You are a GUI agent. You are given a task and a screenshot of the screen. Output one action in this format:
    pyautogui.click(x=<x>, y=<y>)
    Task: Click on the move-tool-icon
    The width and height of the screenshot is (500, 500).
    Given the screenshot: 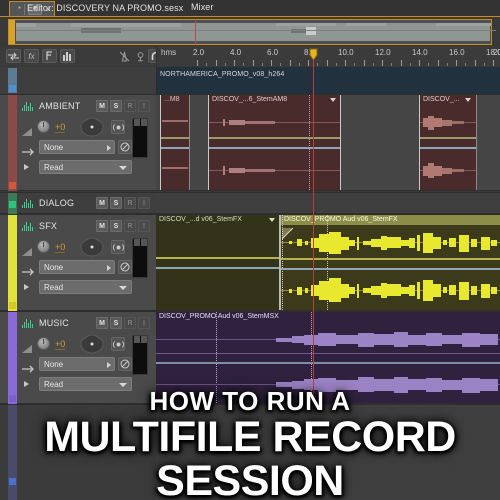 What is the action you would take?
    pyautogui.click(x=13, y=56)
    